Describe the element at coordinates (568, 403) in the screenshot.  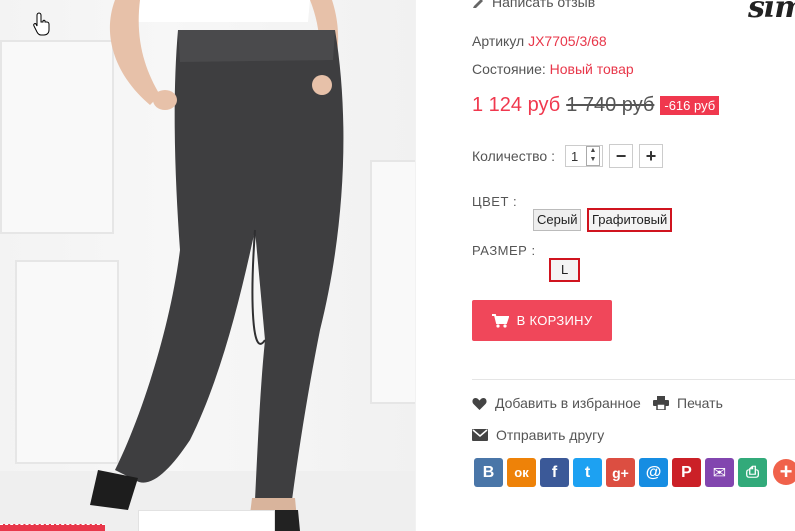
I see `wishlist-label: Добавить в избранное` at that location.